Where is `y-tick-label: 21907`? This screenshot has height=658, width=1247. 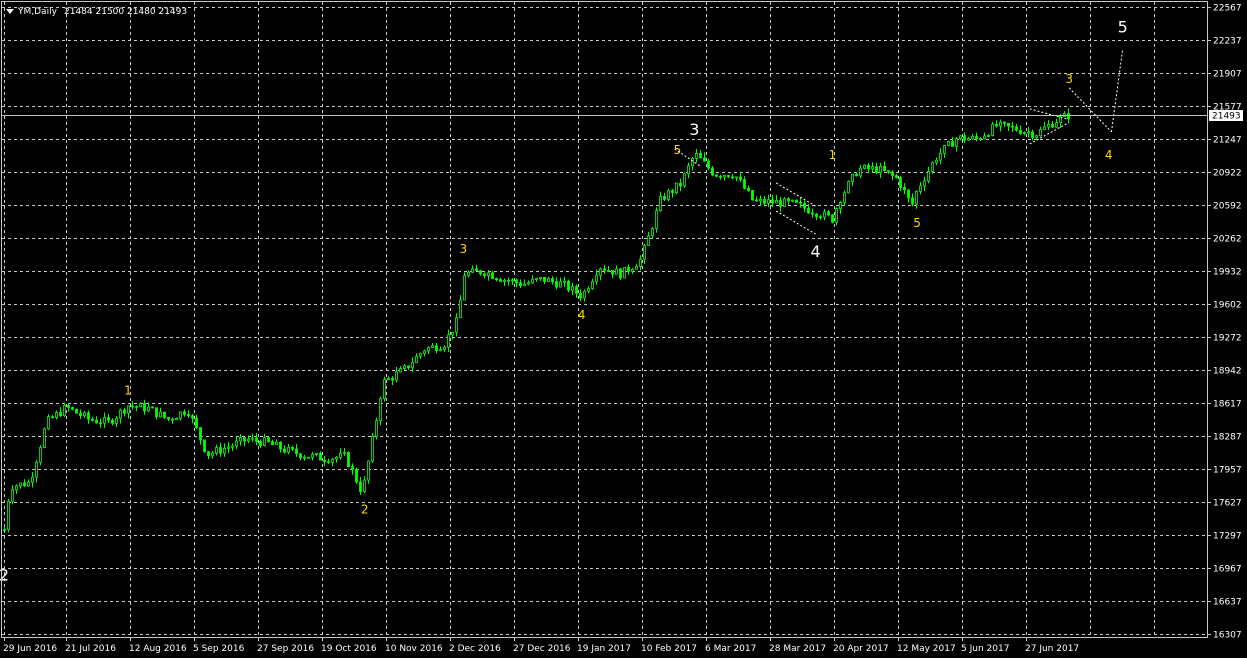
y-tick-label: 21907 is located at coordinates (1227, 75).